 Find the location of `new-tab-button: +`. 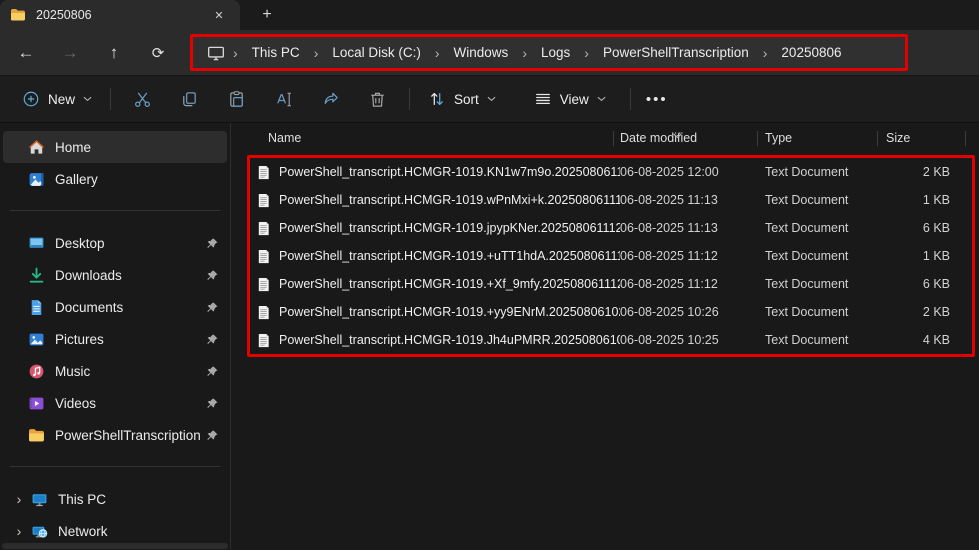

new-tab-button: + is located at coordinates (267, 15).